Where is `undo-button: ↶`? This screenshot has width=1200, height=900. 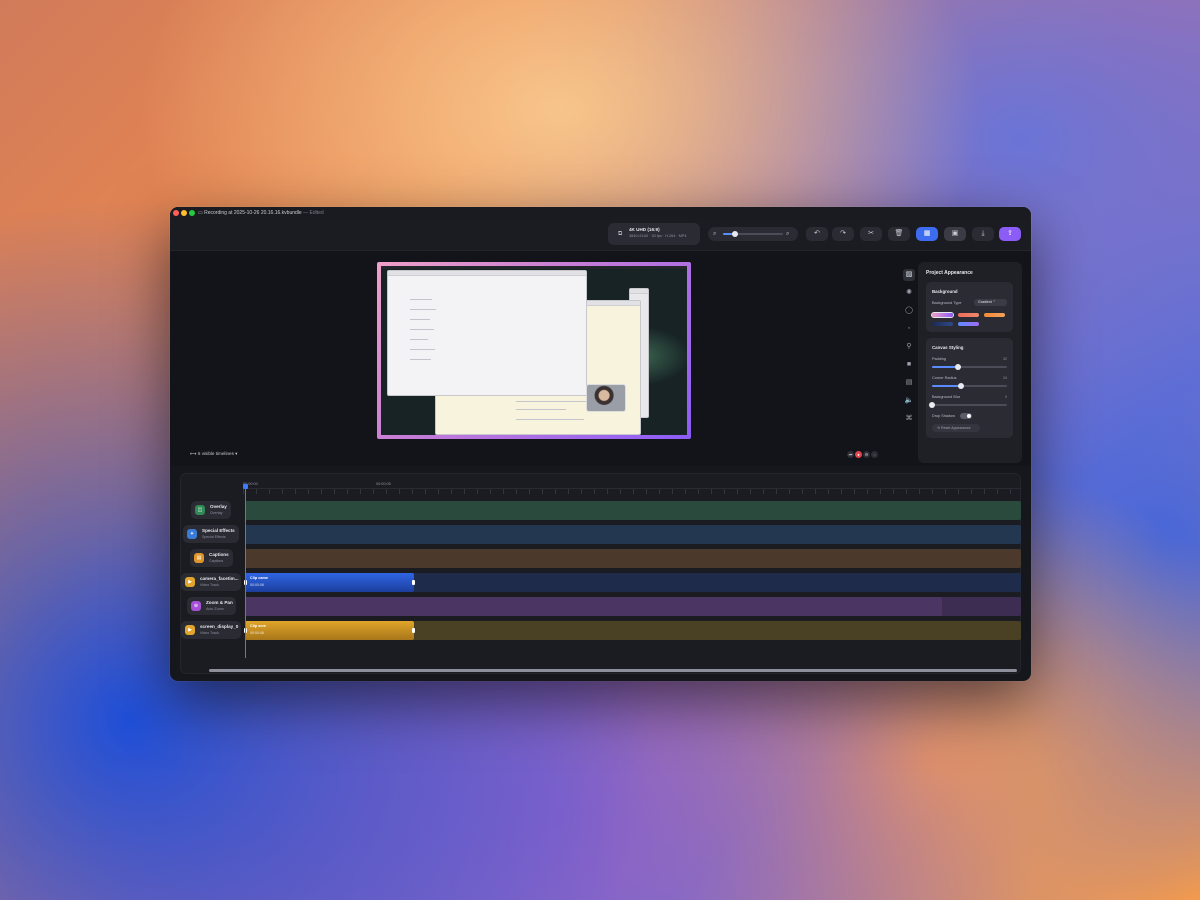 undo-button: ↶ is located at coordinates (817, 234).